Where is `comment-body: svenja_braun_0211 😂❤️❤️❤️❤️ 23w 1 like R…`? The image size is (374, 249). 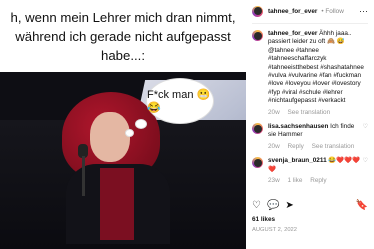 comment-body: svenja_braun_0211 😂❤️❤️❤️❤️ 23w 1 like R… is located at coordinates (315, 171).